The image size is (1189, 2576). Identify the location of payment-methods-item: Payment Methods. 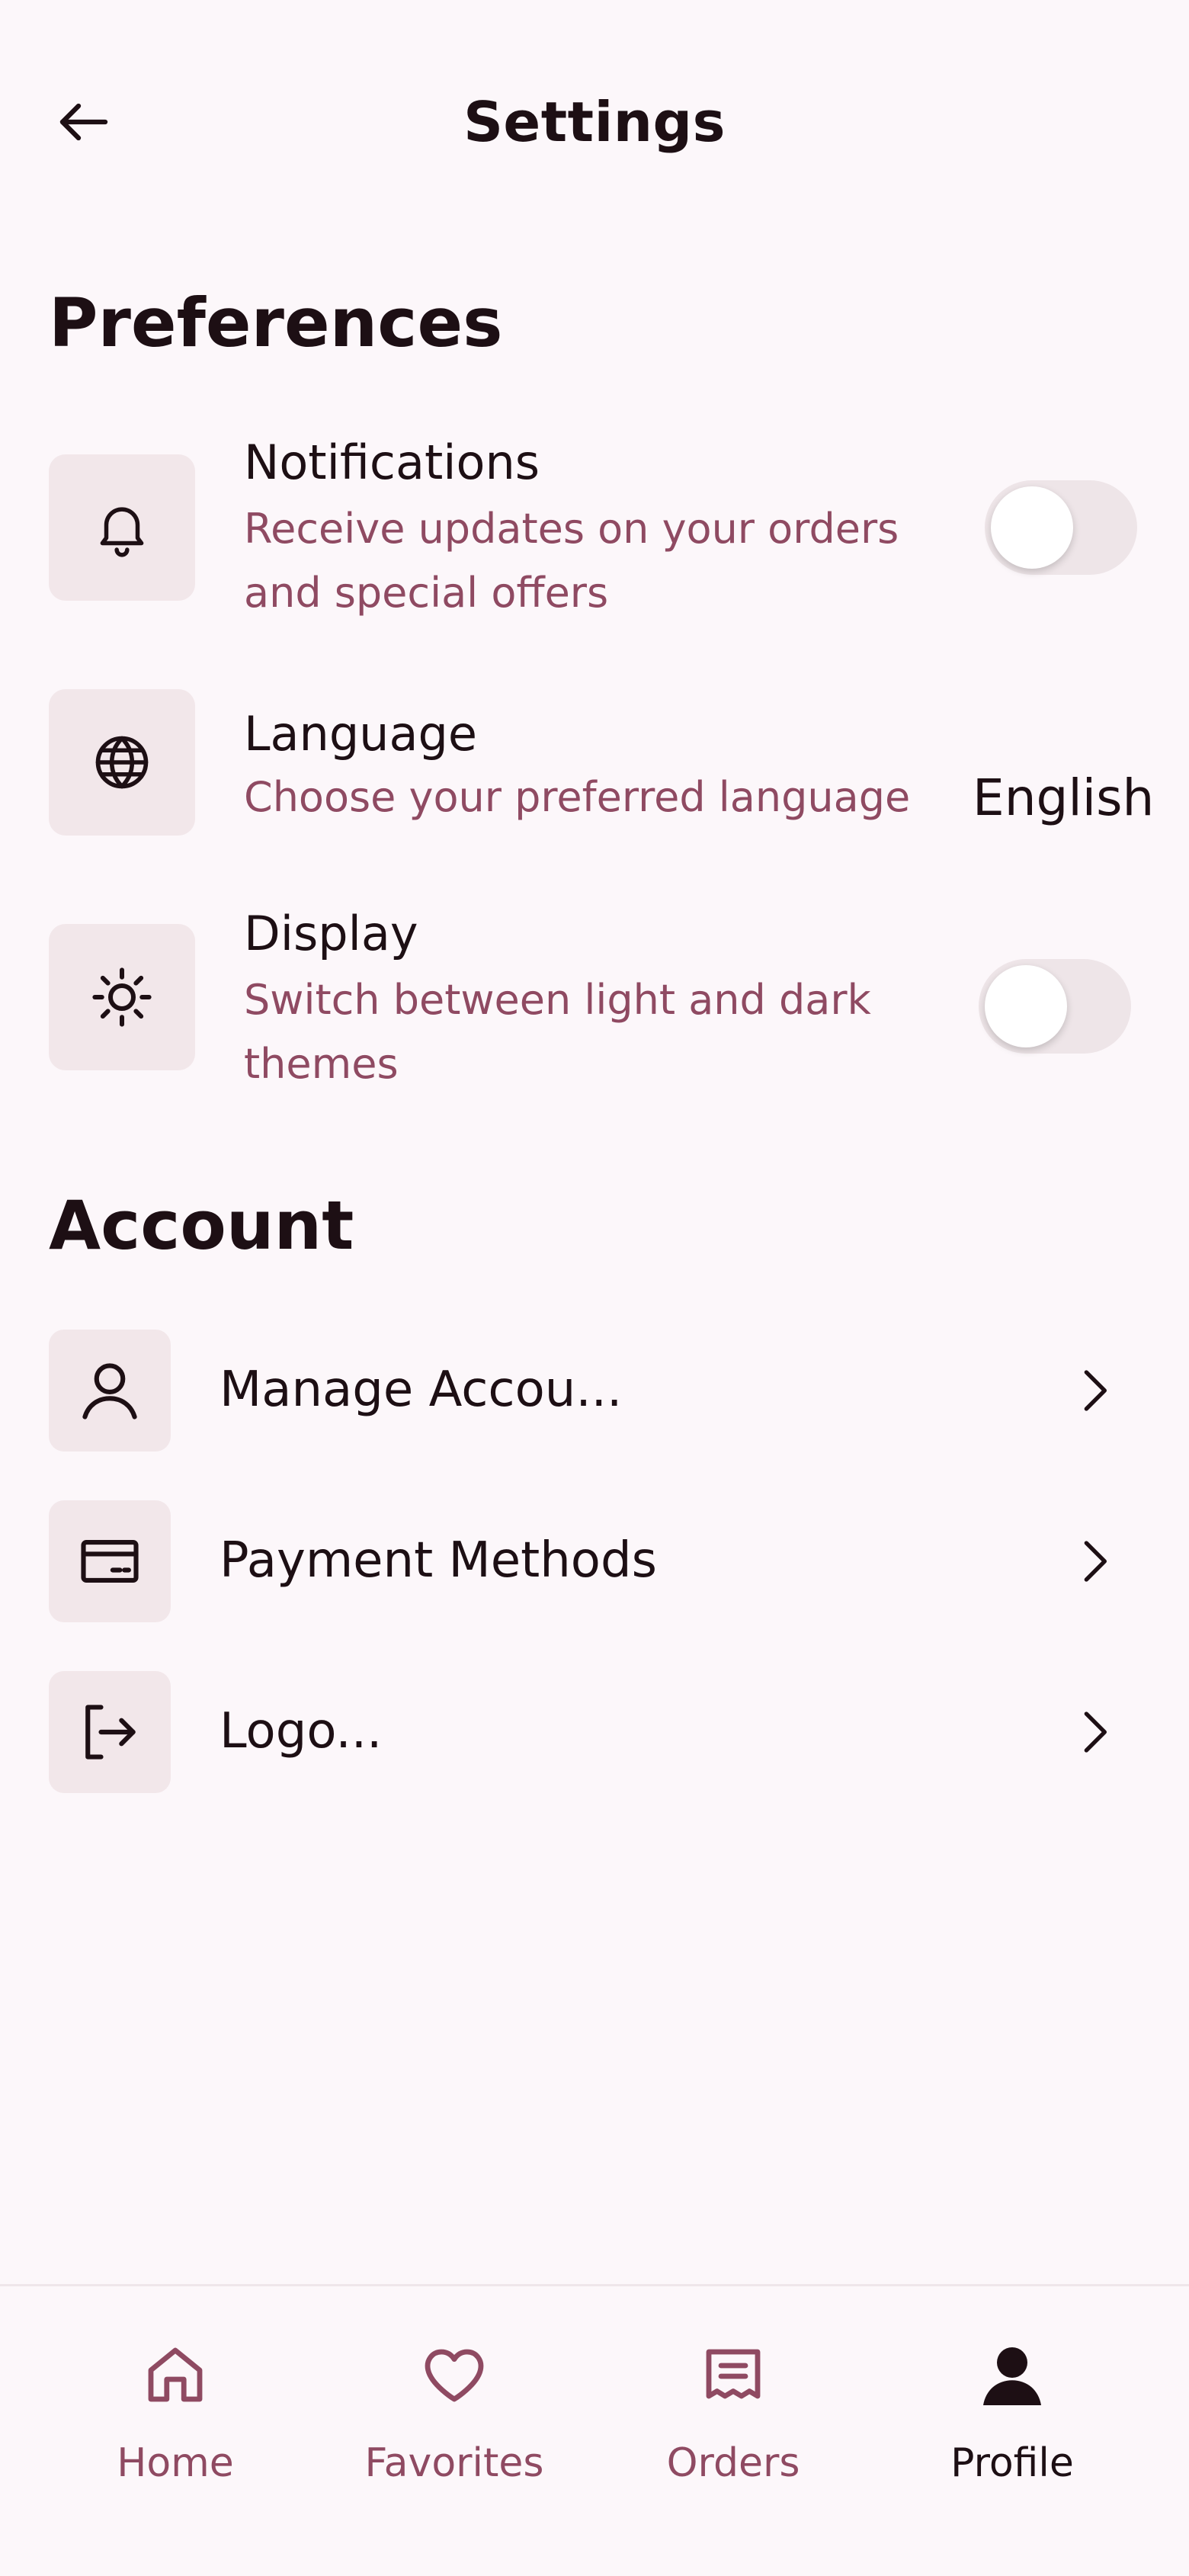
(594, 1561).